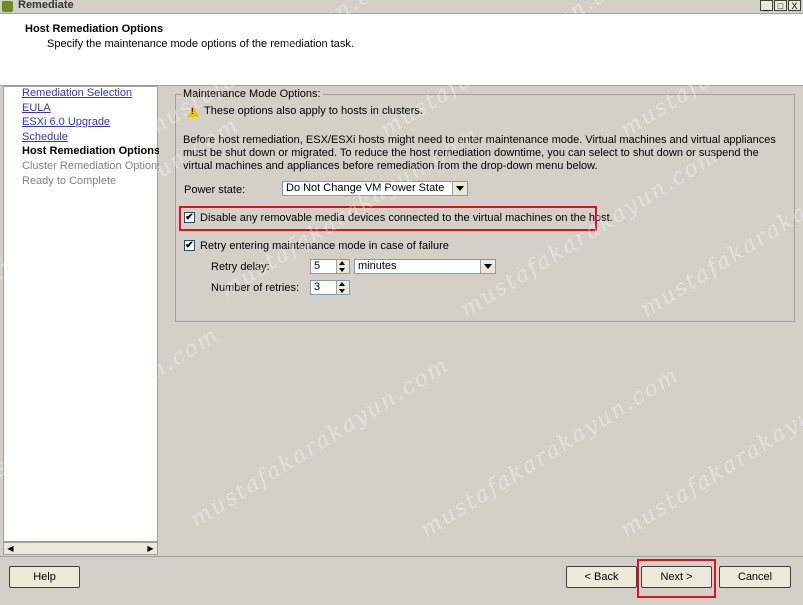 The width and height of the screenshot is (803, 605). I want to click on retry-delay-stepper: 5, so click(330, 266).